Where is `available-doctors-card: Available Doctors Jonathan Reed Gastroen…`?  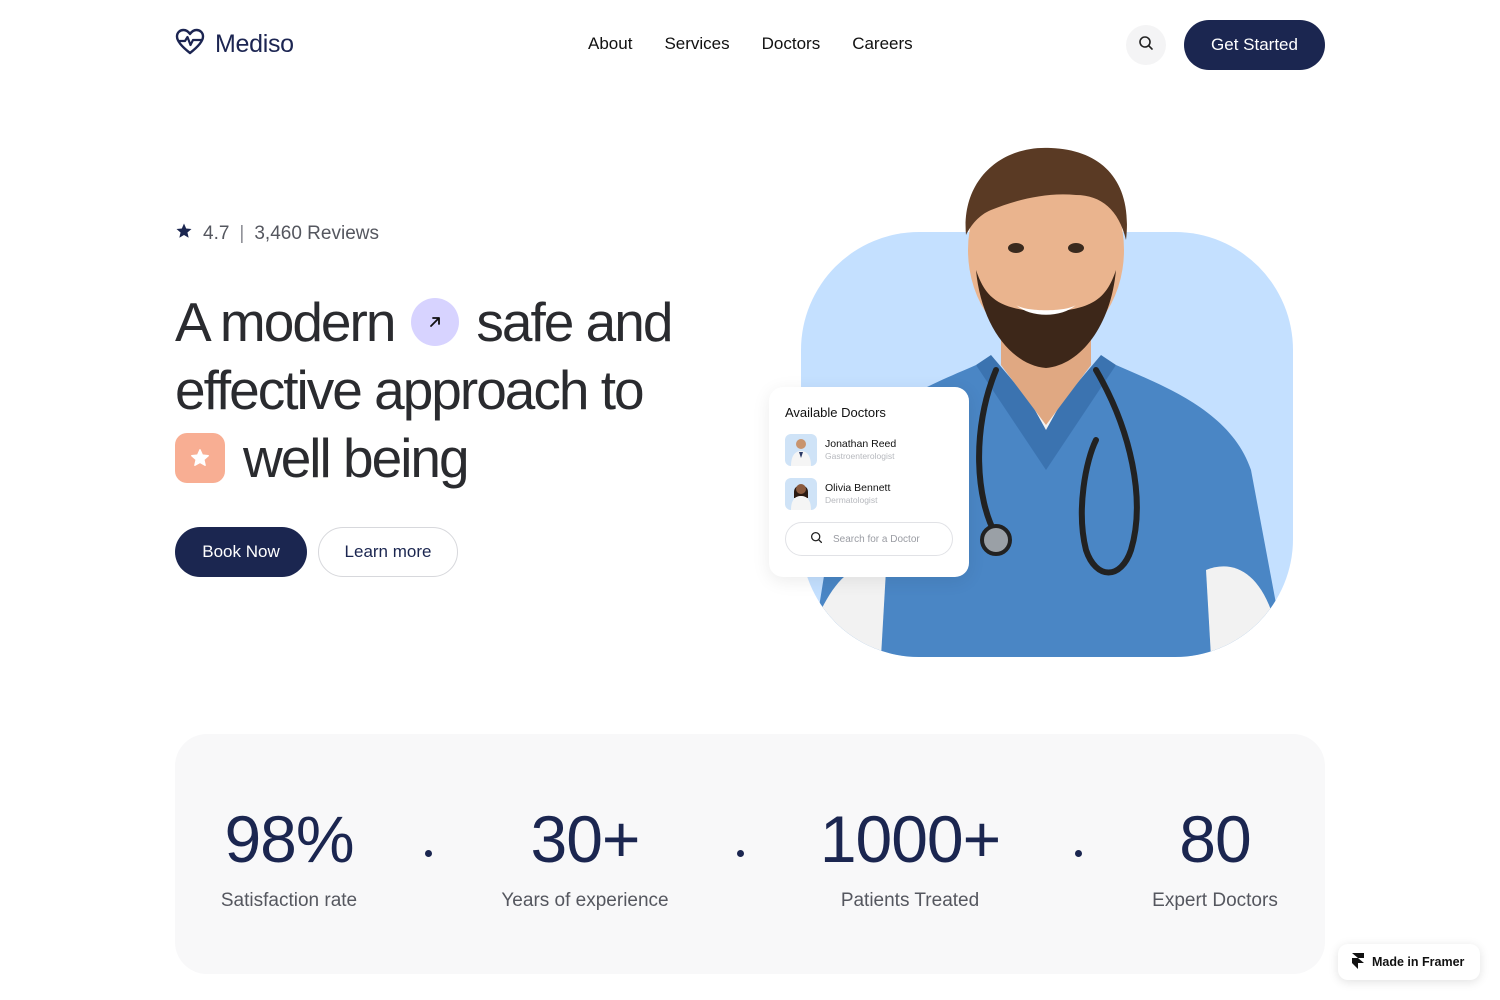
available-doctors-card: Available Doctors Jonathan Reed Gastroen… is located at coordinates (869, 482).